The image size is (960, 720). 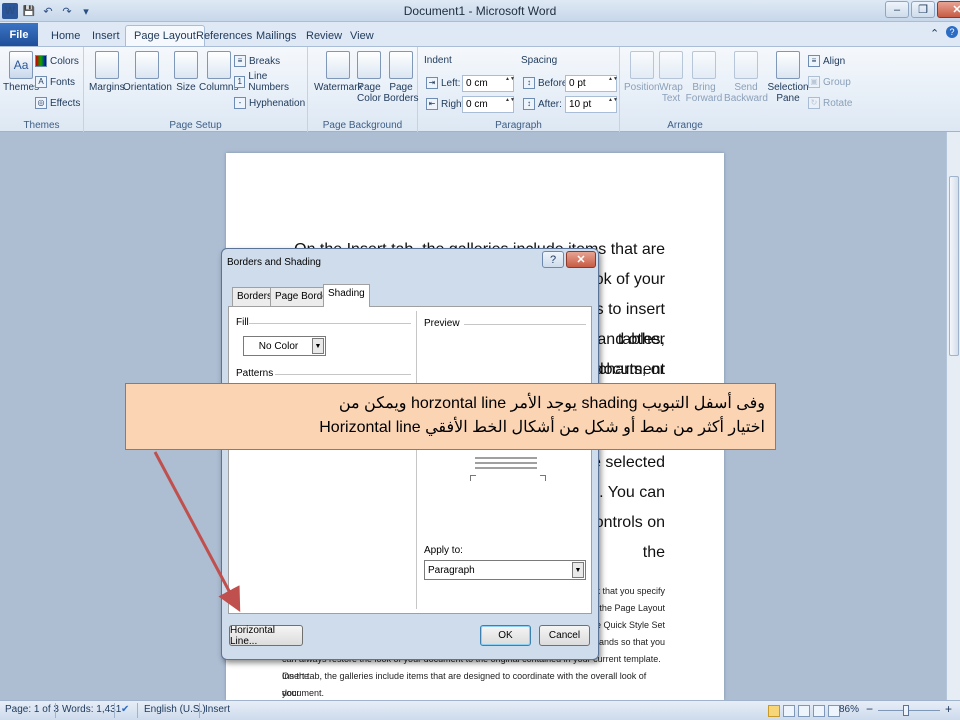 What do you see at coordinates (175, 709) in the screenshot?
I see `language-indicator: English (U.S.)` at bounding box center [175, 709].